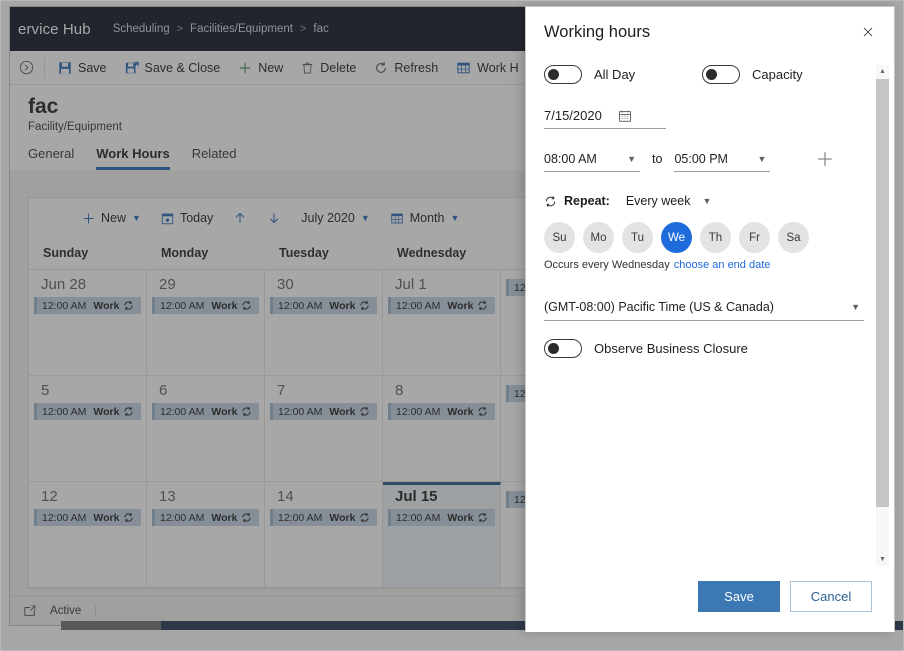 Image resolution: width=904 pixels, height=651 pixels. I want to click on calendar-day-number: Jun 28, so click(64, 284).